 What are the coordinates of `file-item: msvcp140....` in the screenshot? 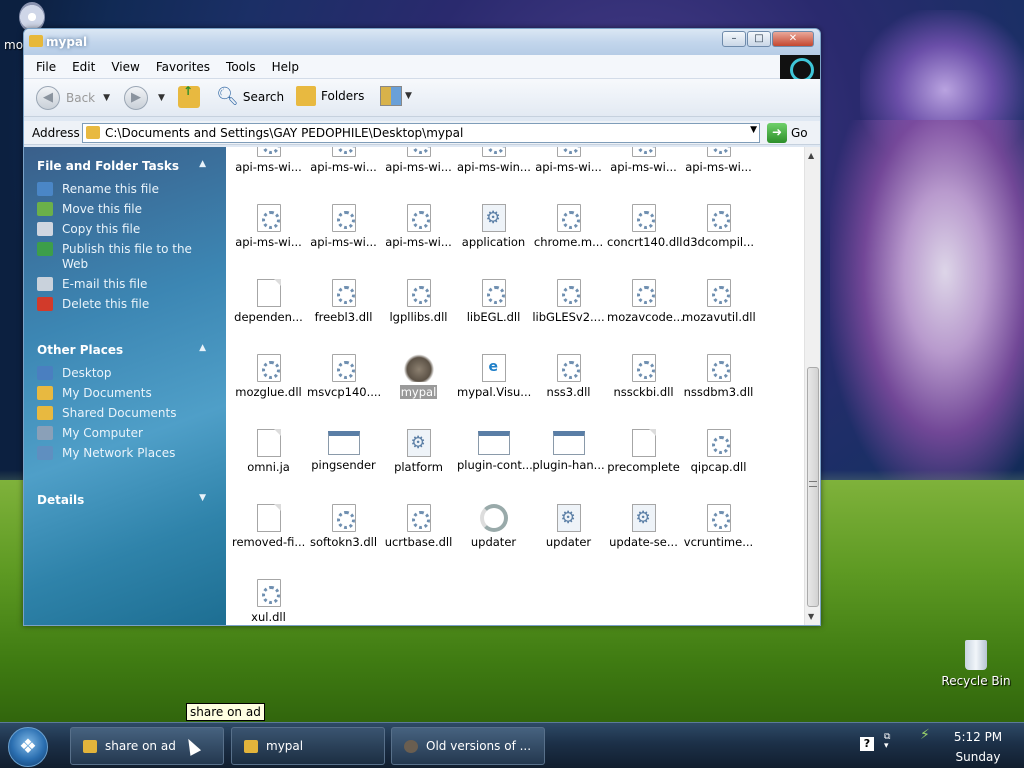 It's located at (343, 376).